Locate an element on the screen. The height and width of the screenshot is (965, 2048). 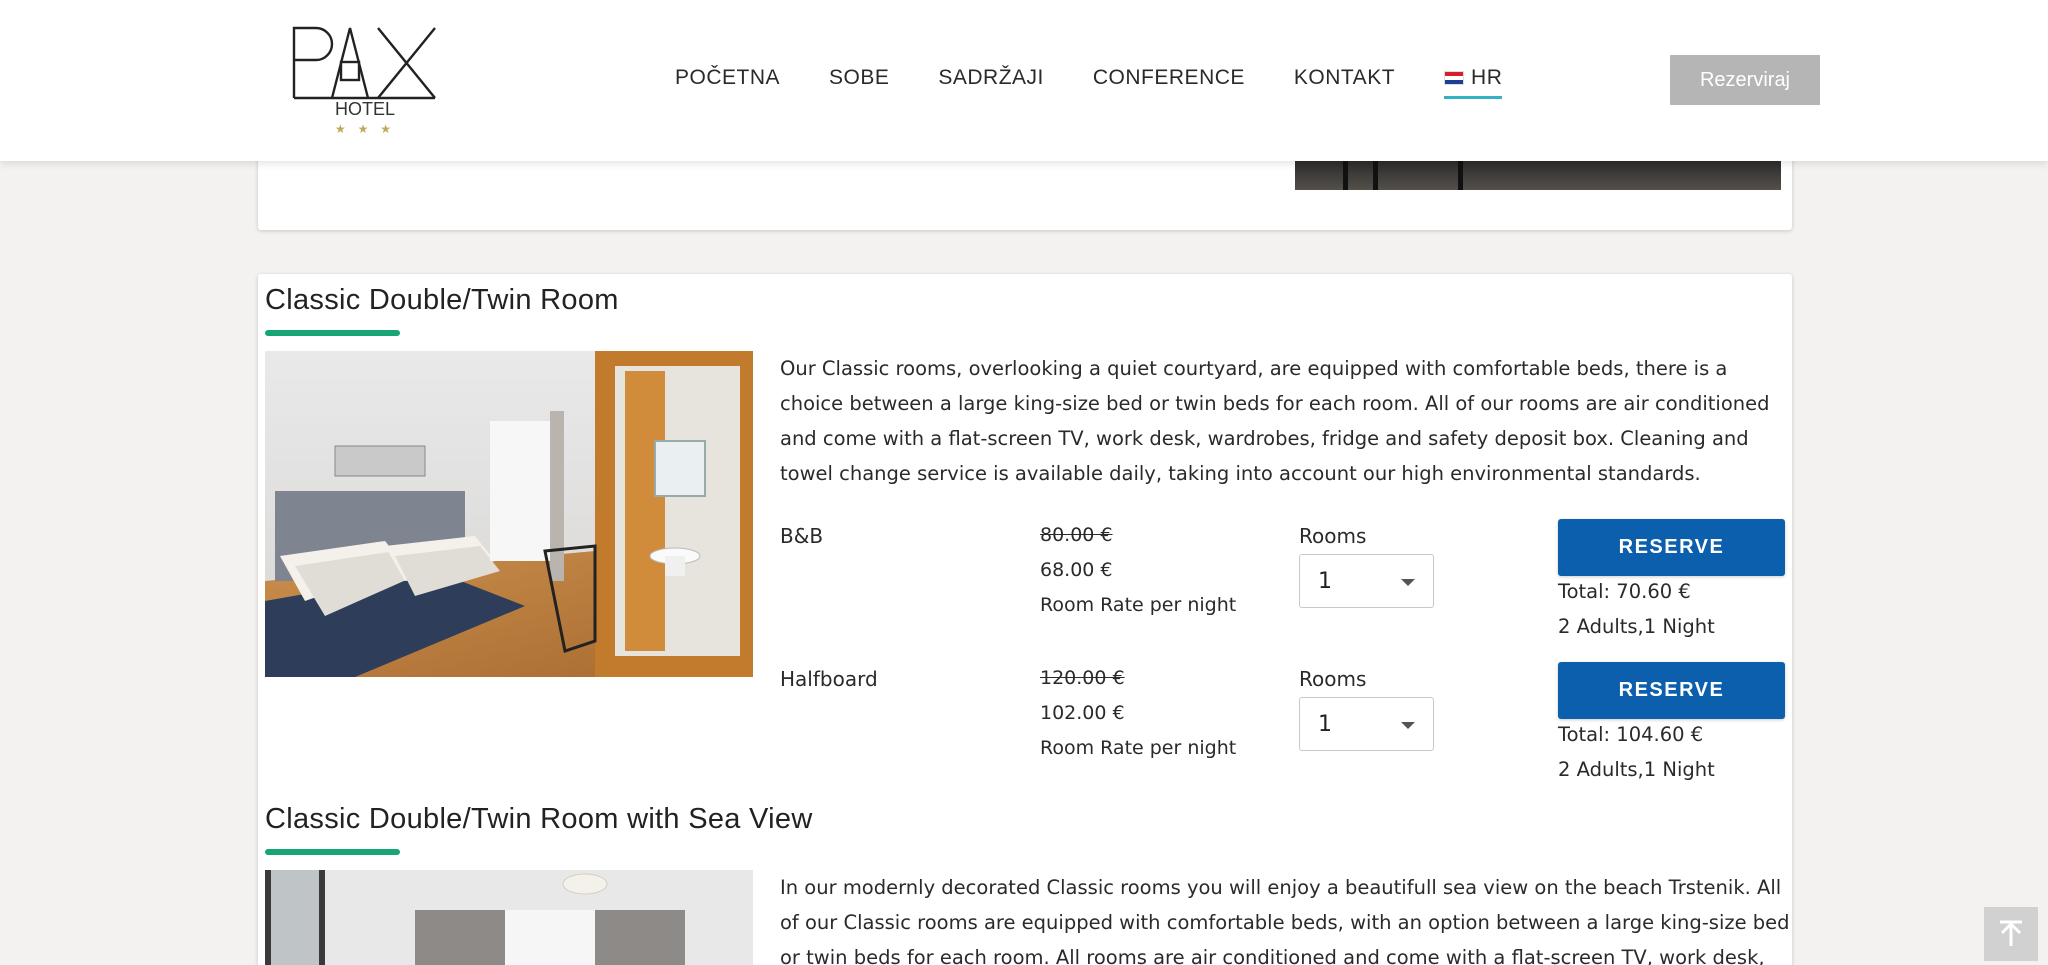
scroll-top-button is located at coordinates (2011, 934).